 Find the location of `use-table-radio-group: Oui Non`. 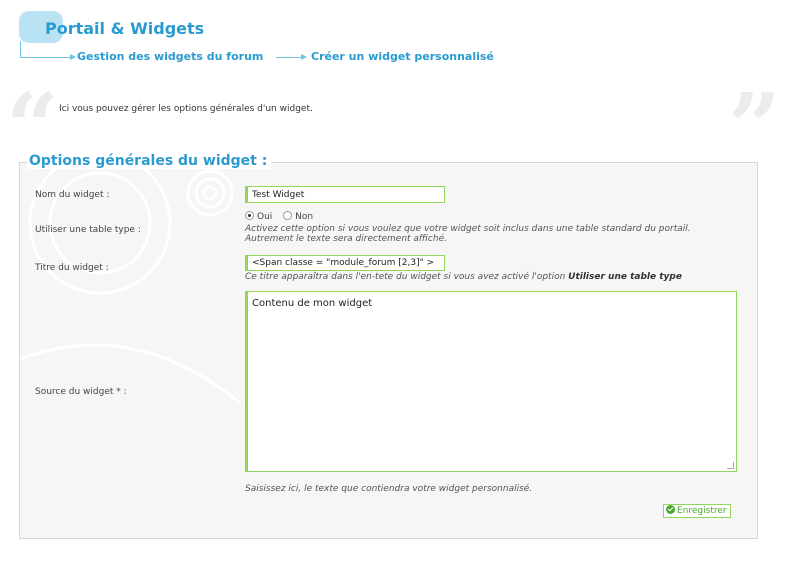

use-table-radio-group: Oui Non is located at coordinates (283, 216).